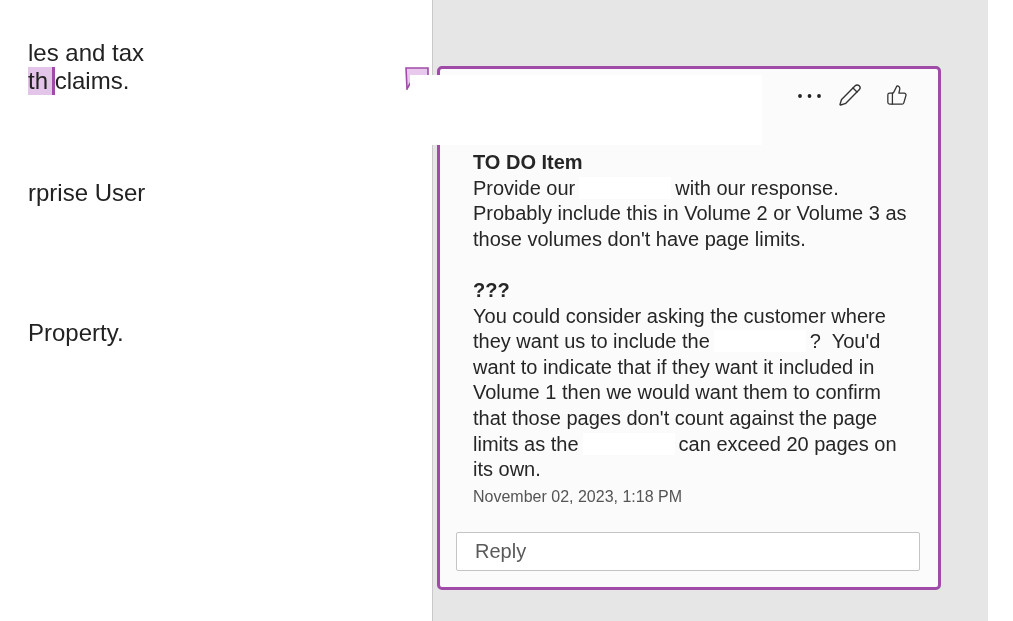 Image resolution: width=1013 pixels, height=621 pixels. Describe the element at coordinates (92, 81) in the screenshot. I see `document-text: claims.` at that location.